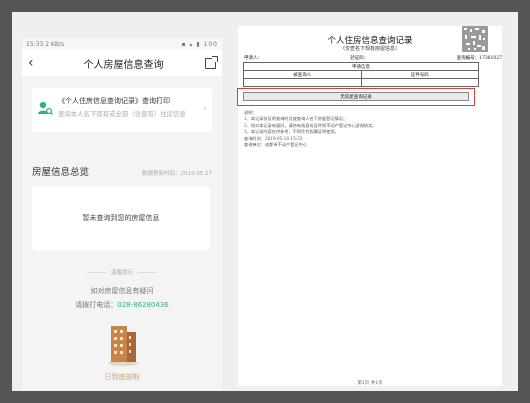 The height and width of the screenshot is (403, 530). I want to click on record-print-card: 《个人住房信息查询记录》查询打印 查询本人名下现有或全部（含曾有）住房信息 ›, so click(122, 110).